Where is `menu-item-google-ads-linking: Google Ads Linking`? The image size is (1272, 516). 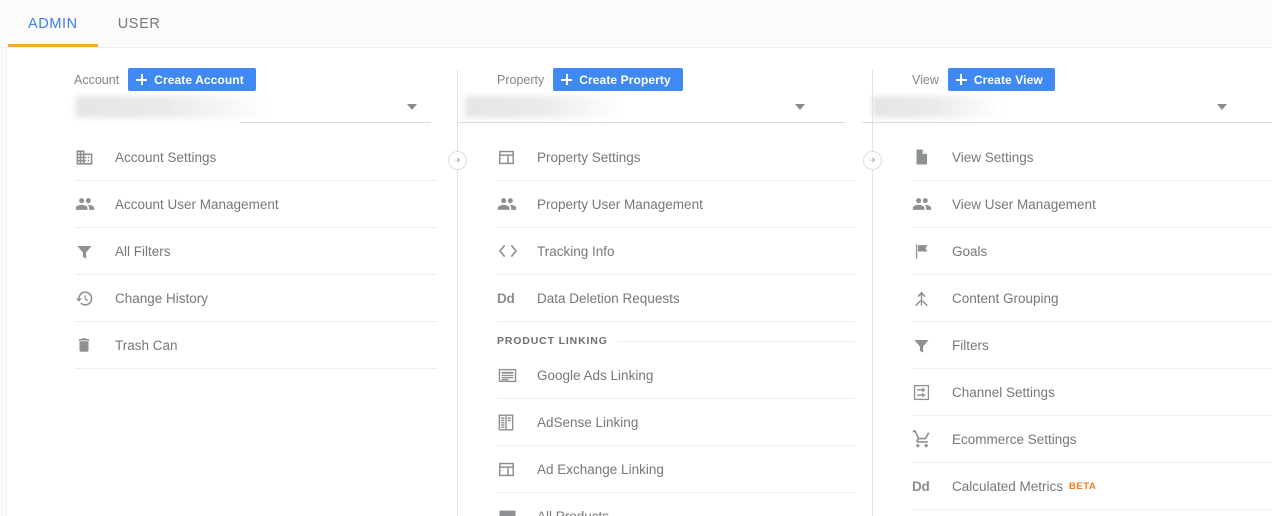 menu-item-google-ads-linking: Google Ads Linking is located at coordinates (676, 375).